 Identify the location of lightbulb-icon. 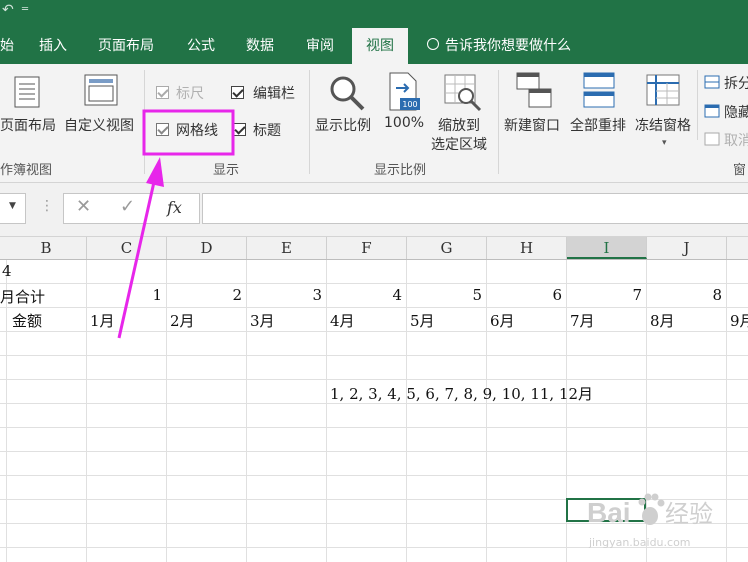
(433, 44).